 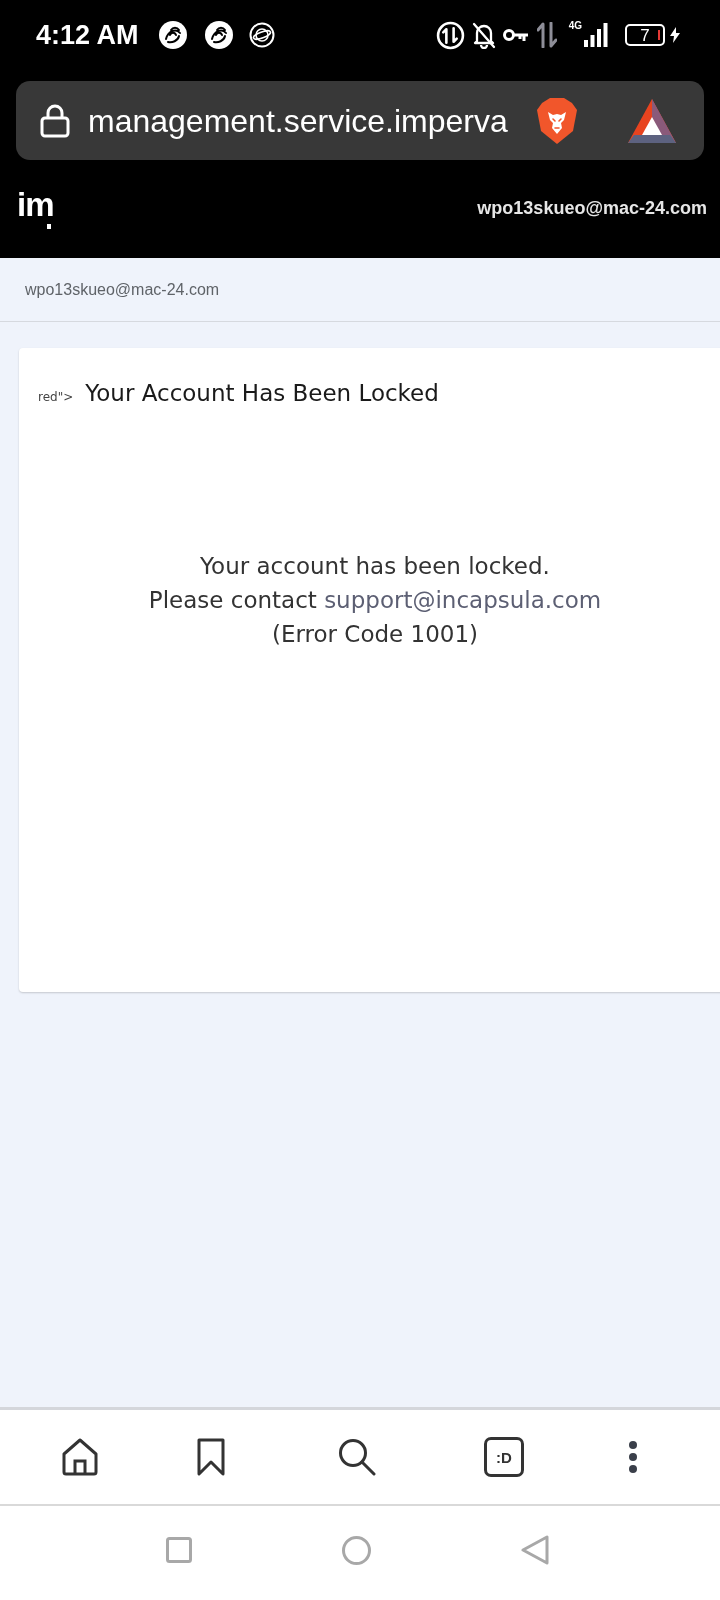 I want to click on battery-percentage: 7, so click(x=645, y=35).